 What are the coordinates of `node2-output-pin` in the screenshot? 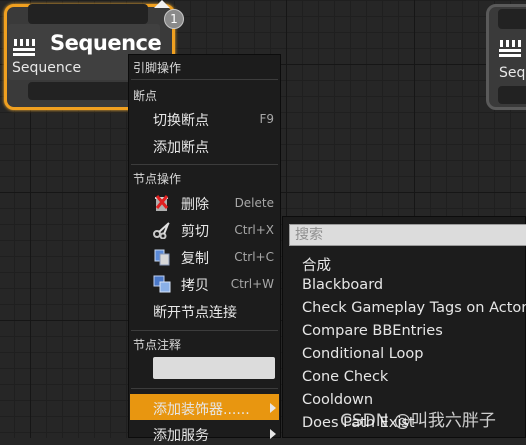 It's located at (512, 95).